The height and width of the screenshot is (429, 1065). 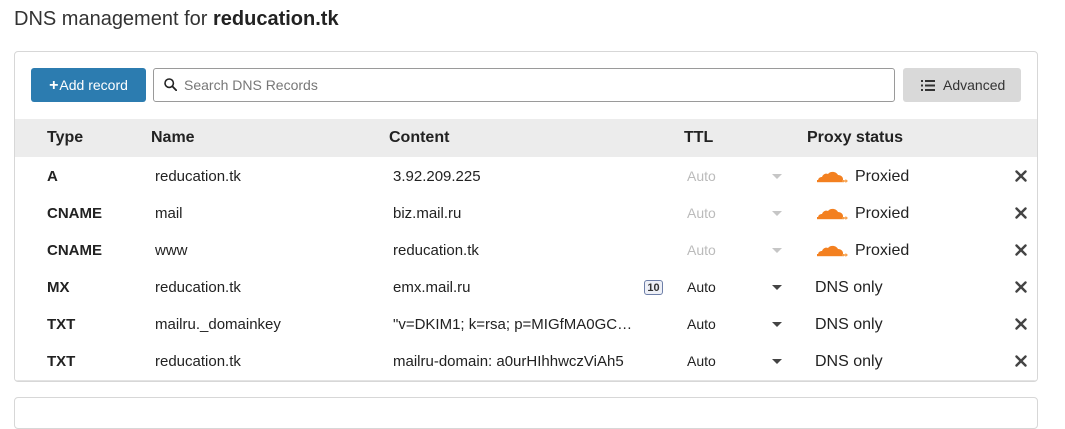 I want to click on table-row: CNAME www reducation.tk Auto Proxied, so click(x=526, y=251).